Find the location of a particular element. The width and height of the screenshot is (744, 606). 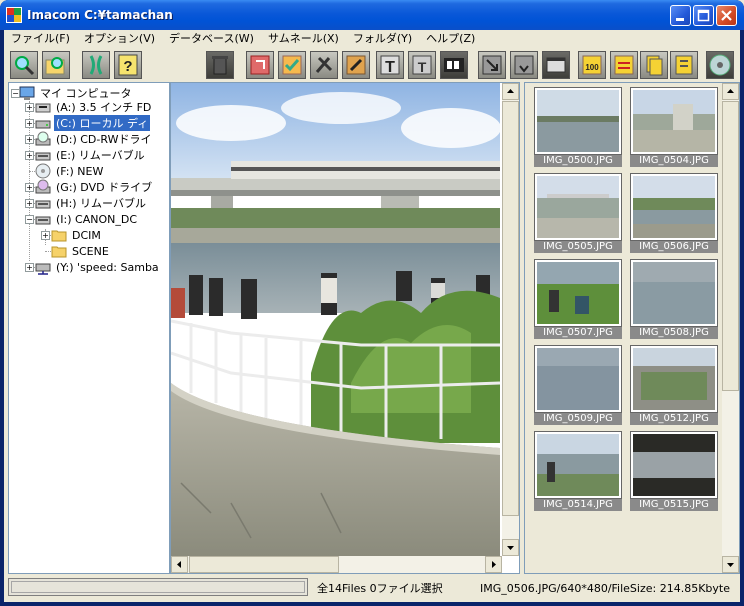

tree-node: DCIM is located at coordinates (77, 235).